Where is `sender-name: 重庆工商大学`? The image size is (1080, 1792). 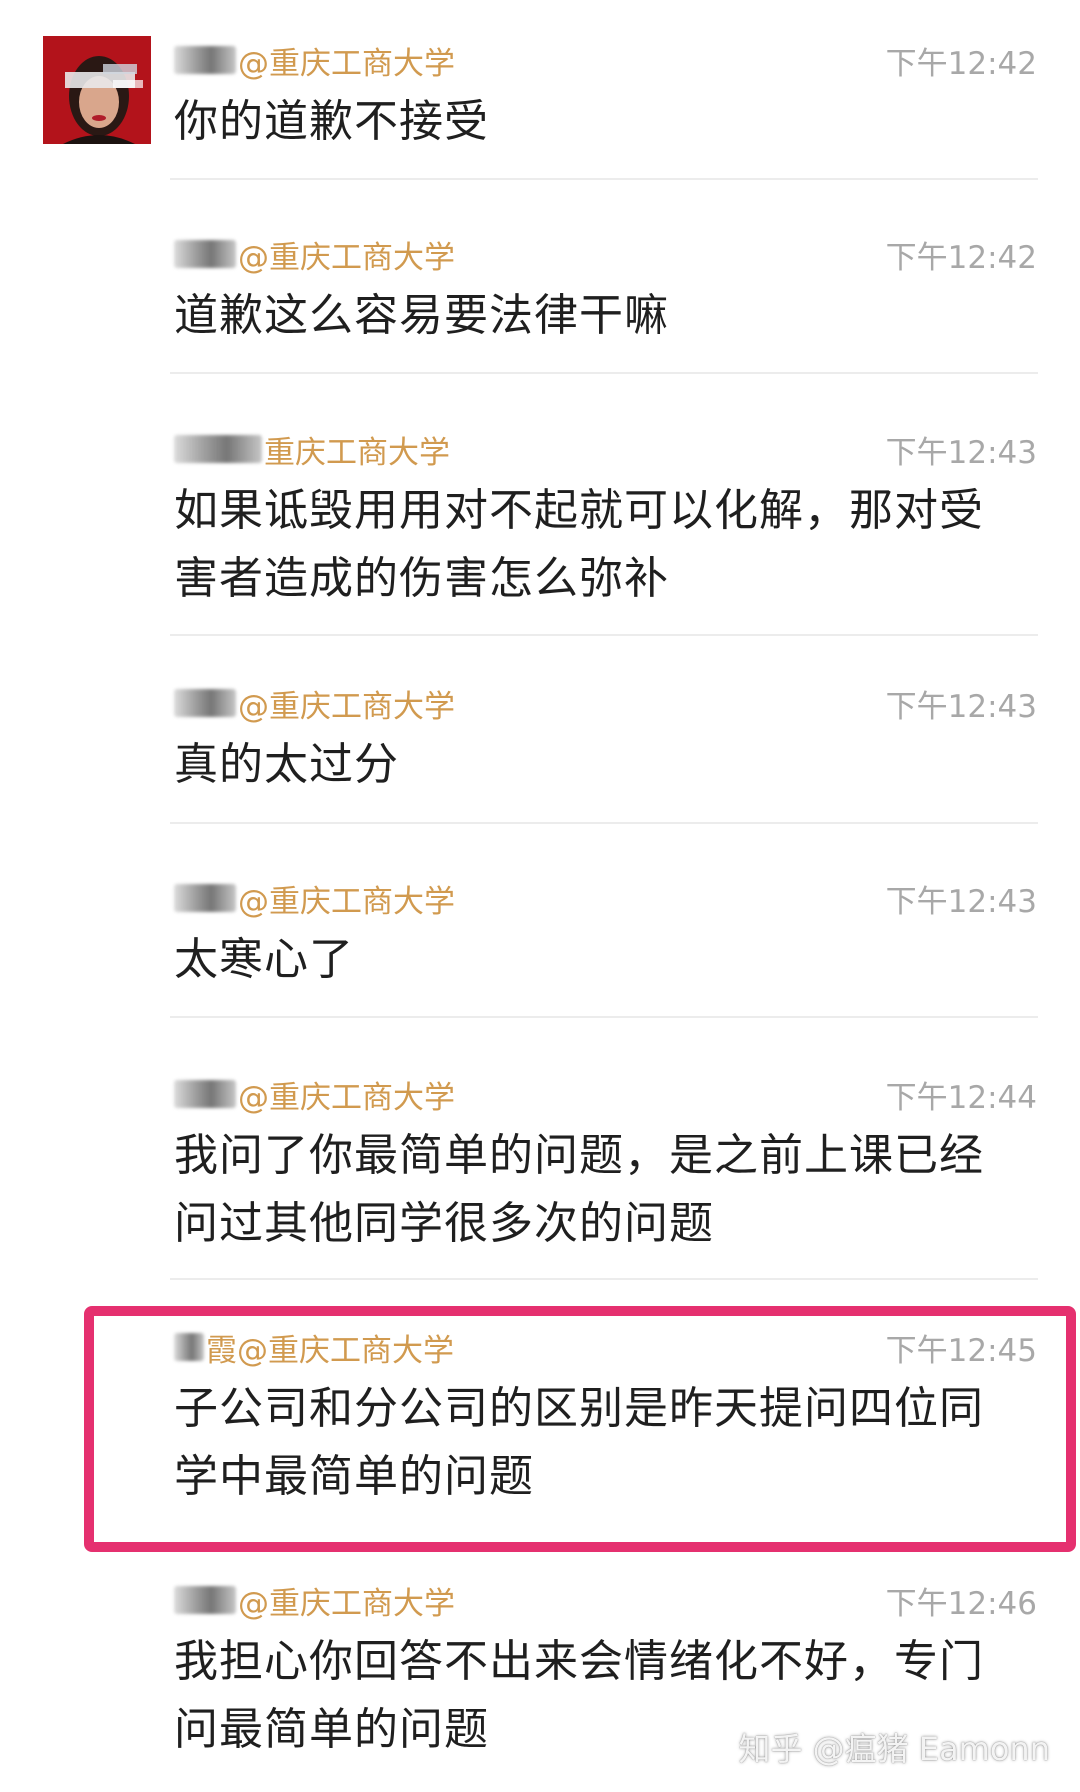
sender-name: 重庆工商大学 is located at coordinates (312, 449).